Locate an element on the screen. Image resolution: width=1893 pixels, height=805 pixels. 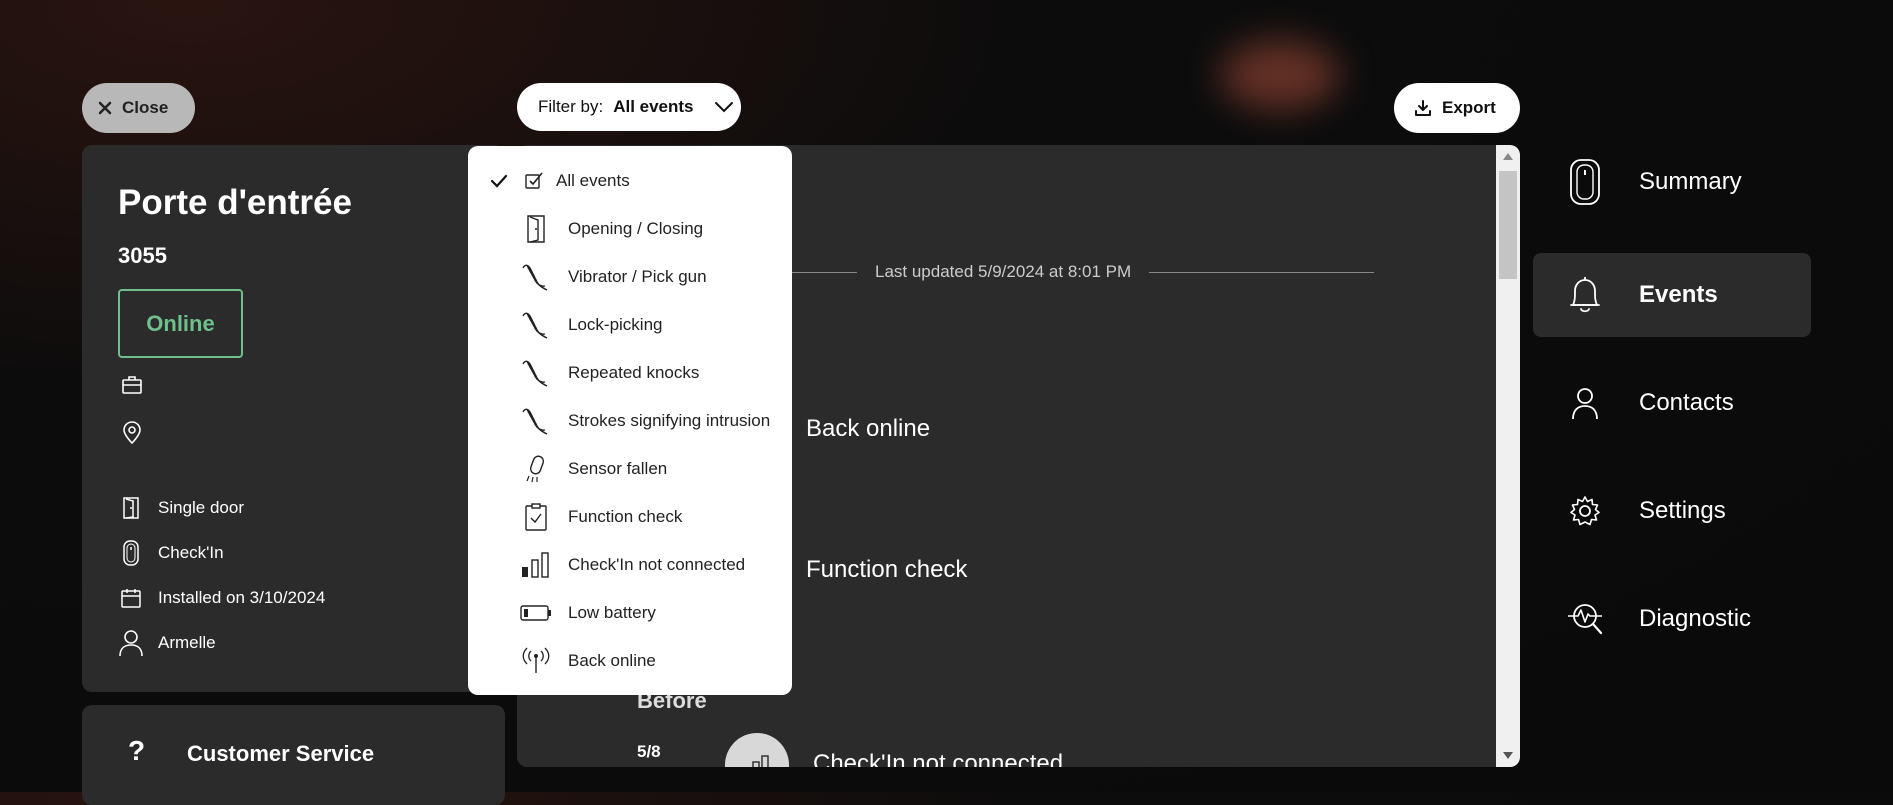
clipboard-check-icon is located at coordinates (536, 517).